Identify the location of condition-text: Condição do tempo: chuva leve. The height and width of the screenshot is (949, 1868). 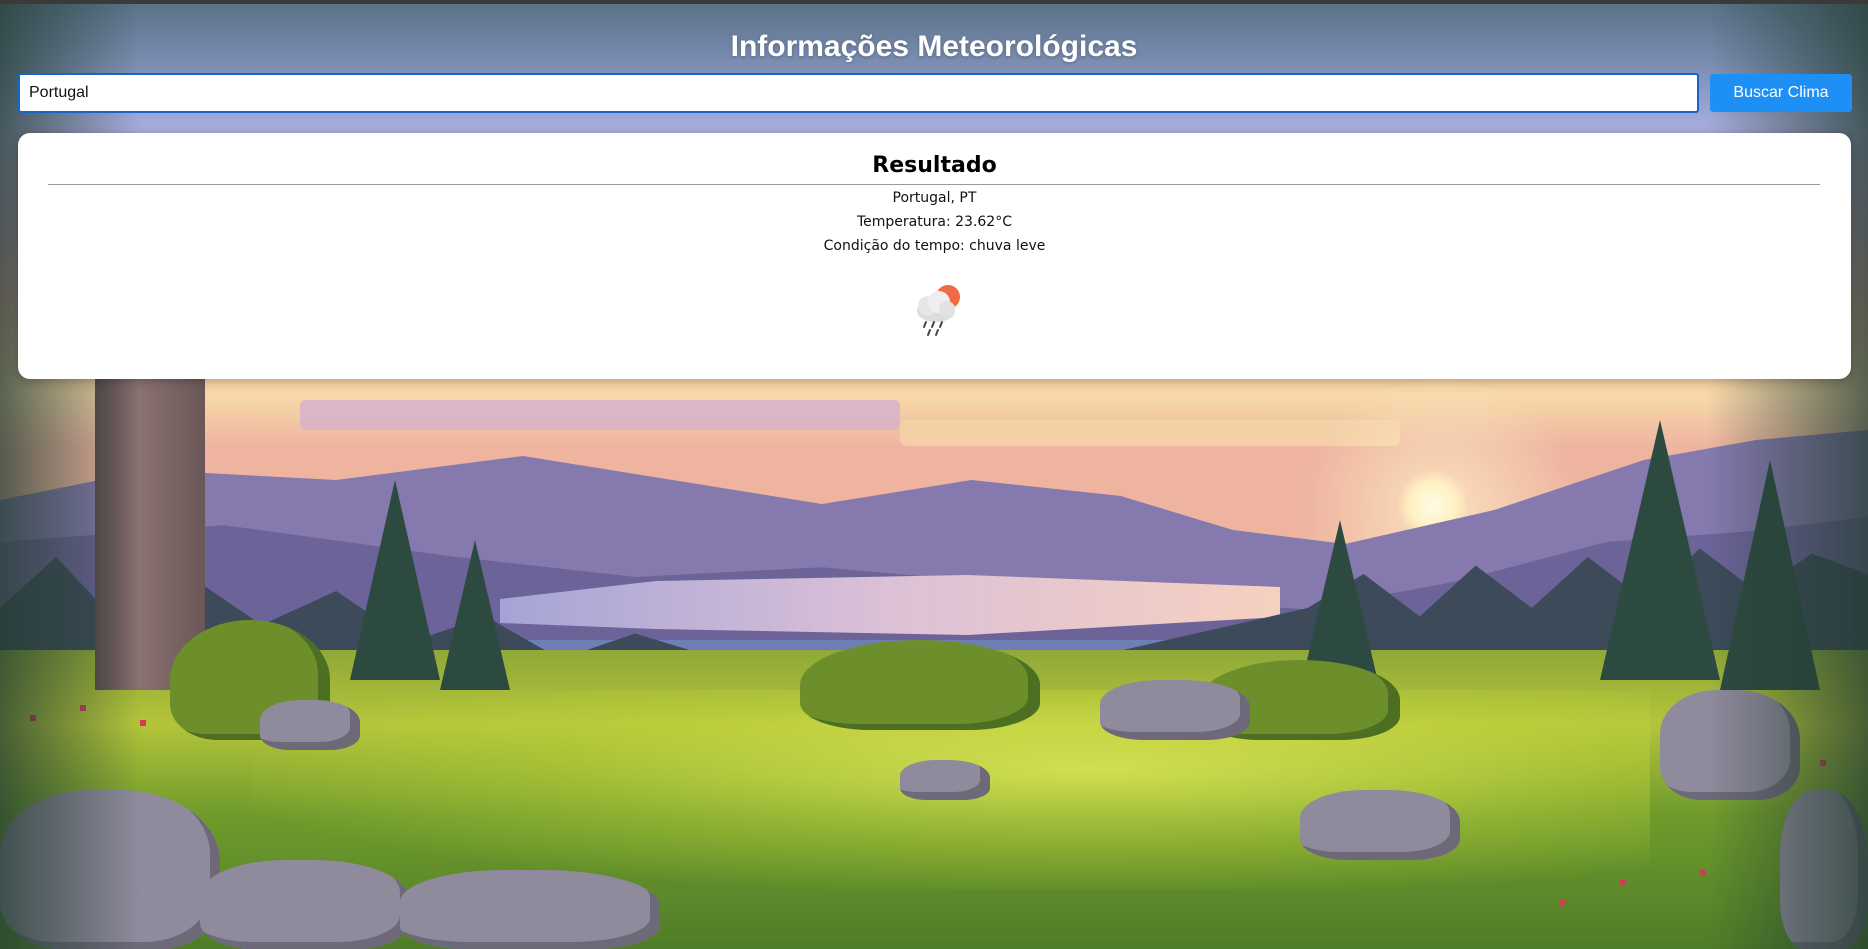
(934, 246).